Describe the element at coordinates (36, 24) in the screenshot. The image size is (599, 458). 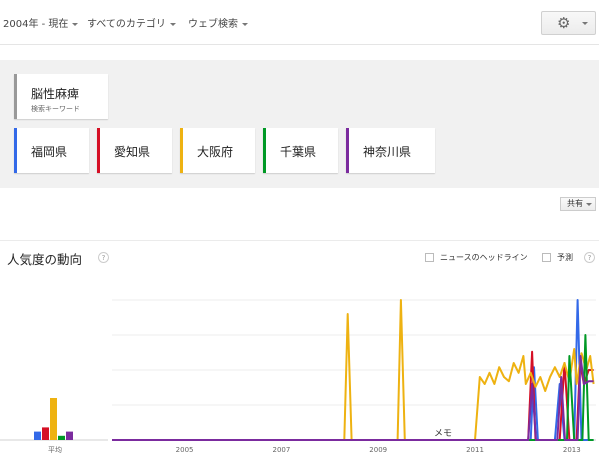
I see `time-filter-label: 2004年 - 現在` at that location.